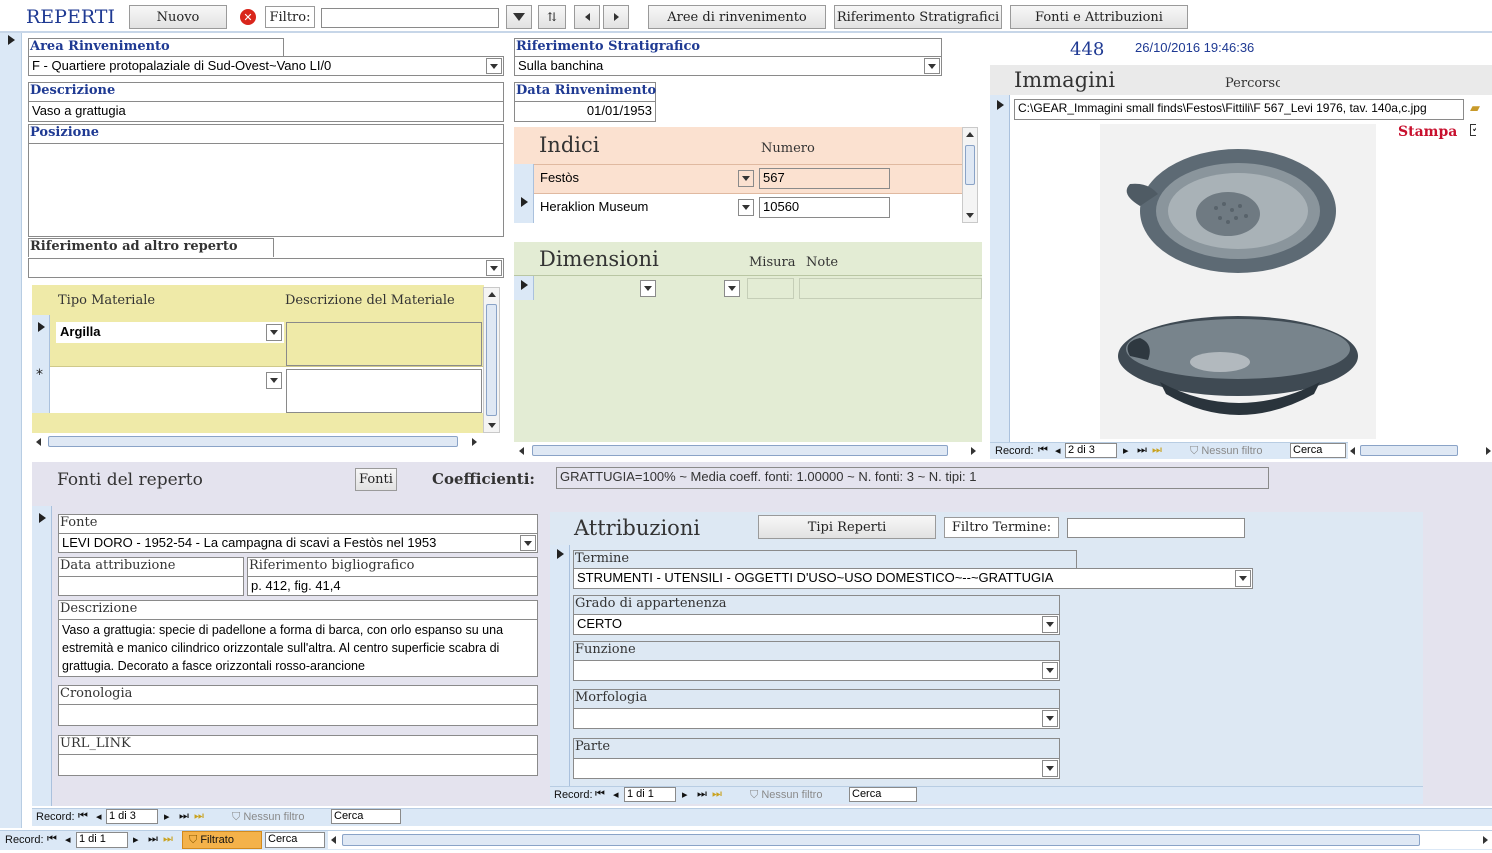 The height and width of the screenshot is (853, 1492). Describe the element at coordinates (918, 17) in the screenshot. I see `riferimento-stratigrafici-button: Riferimento Stratigrafici` at that location.